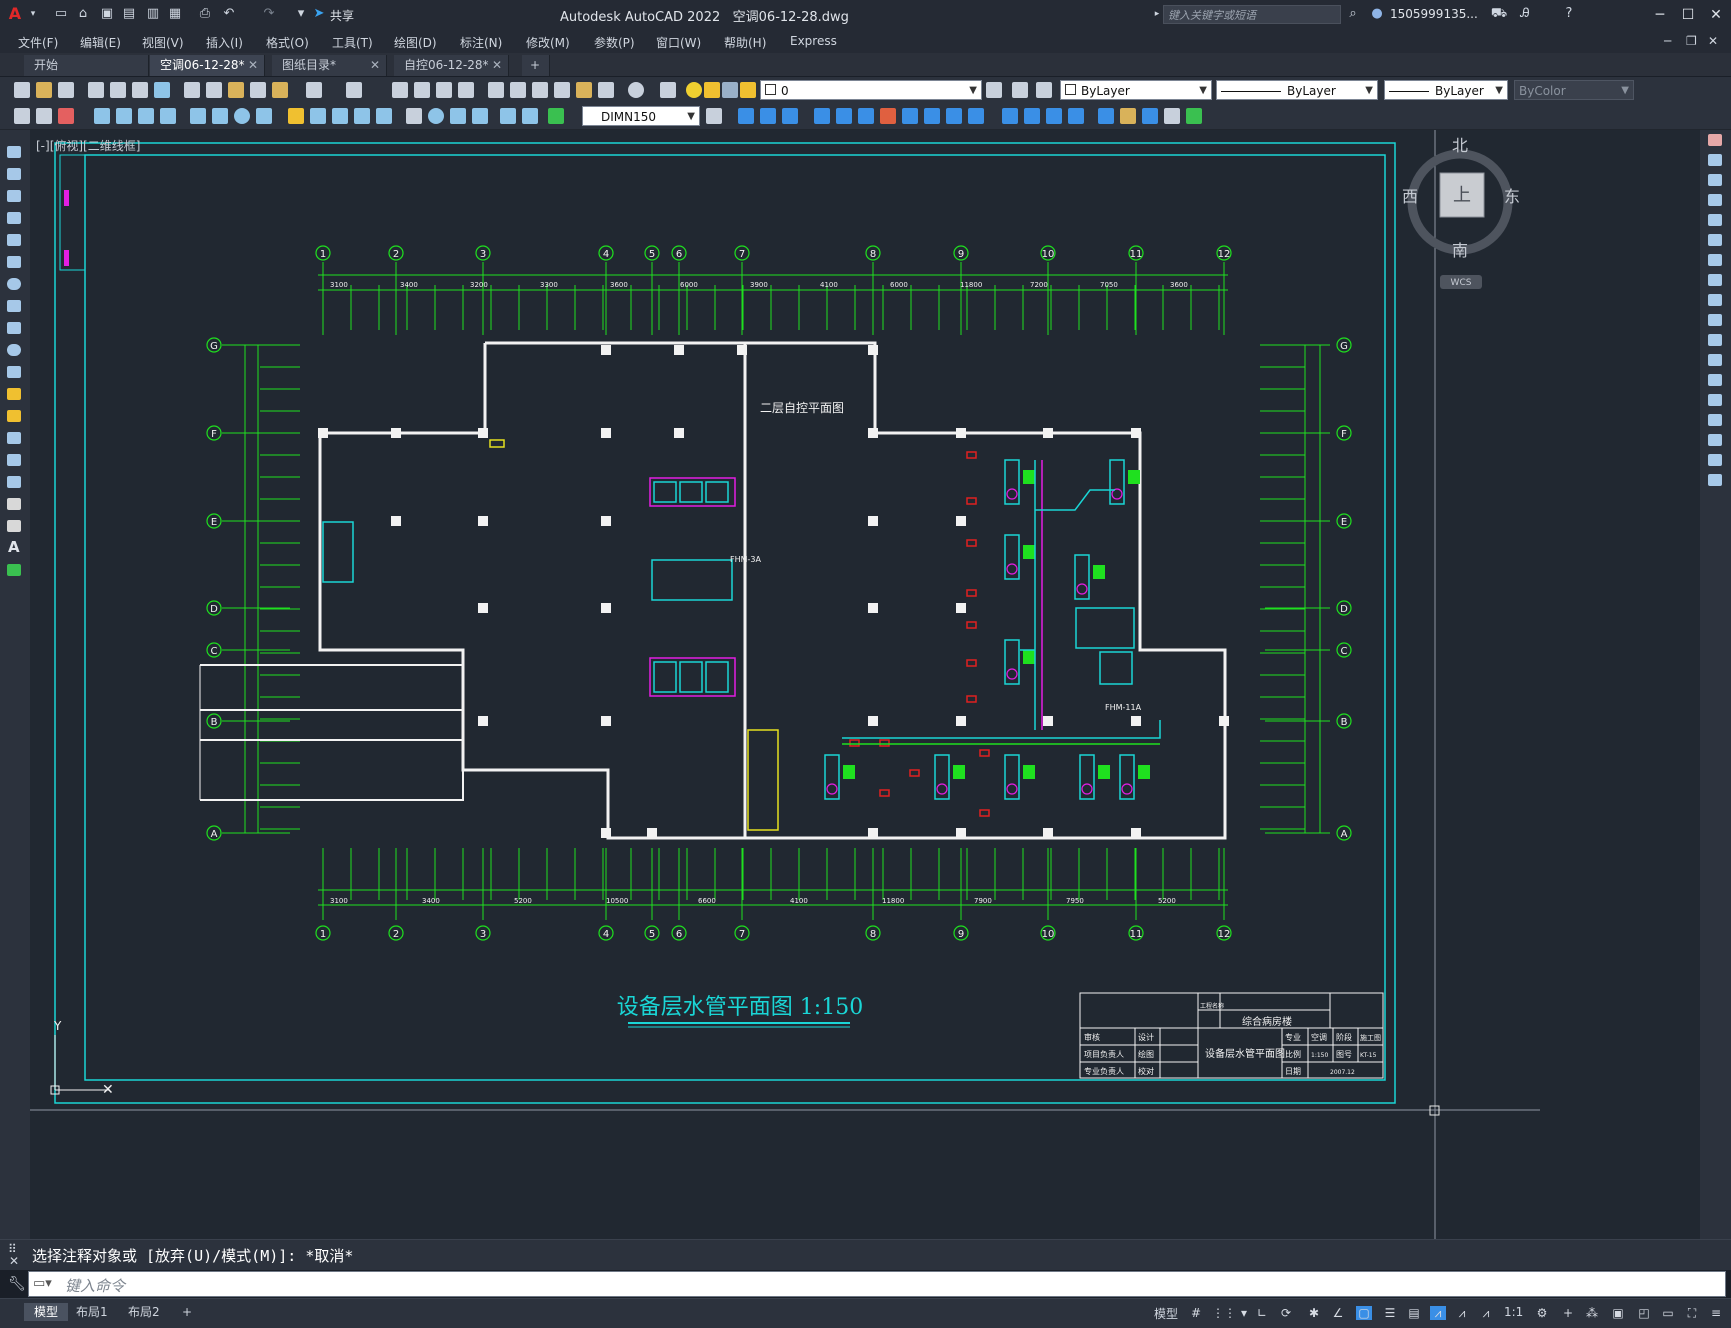 This screenshot has width=1731, height=1328. I want to click on markup-icon, so click(584, 90).